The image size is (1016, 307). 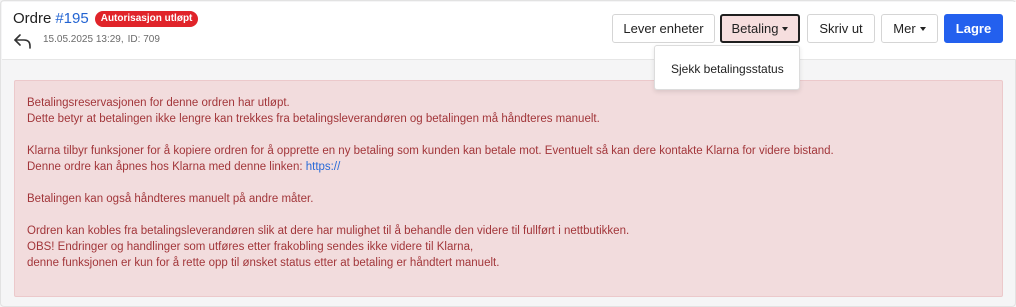 What do you see at coordinates (32, 18) in the screenshot?
I see `page-title: Ordre` at bounding box center [32, 18].